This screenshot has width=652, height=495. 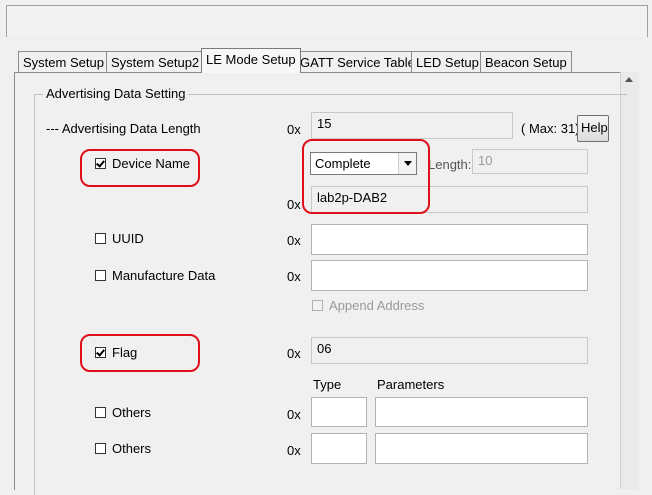 I want to click on append-address-checkbox: Append Address, so click(x=368, y=305).